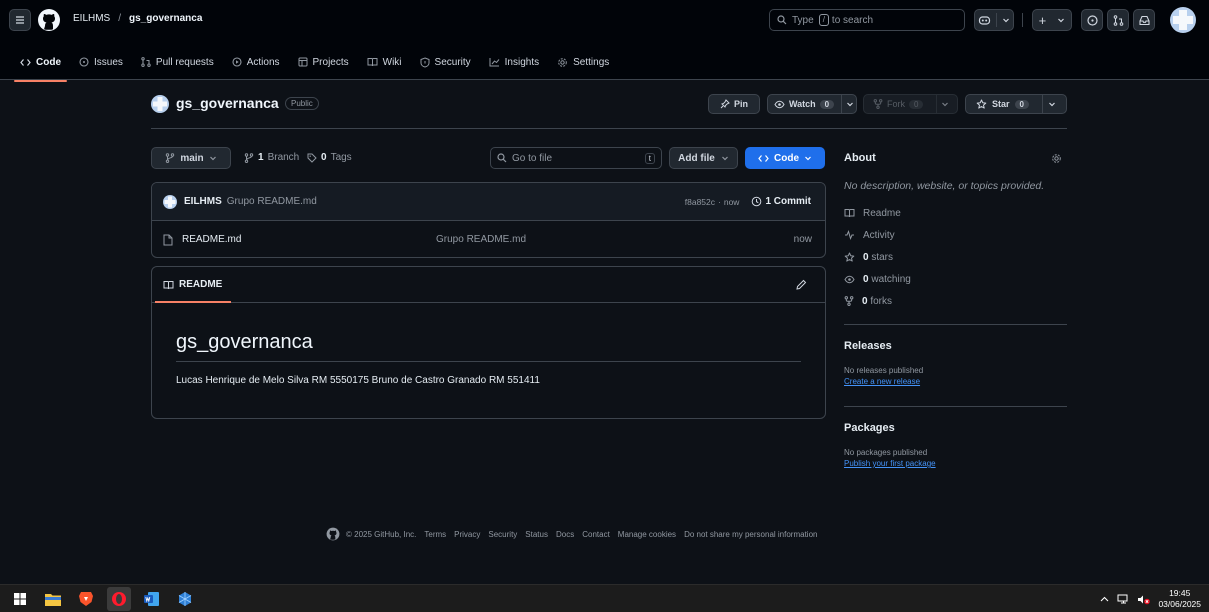 The width and height of the screenshot is (1209, 612). Describe the element at coordinates (20, 599) in the screenshot. I see `windows-start-icon` at that location.